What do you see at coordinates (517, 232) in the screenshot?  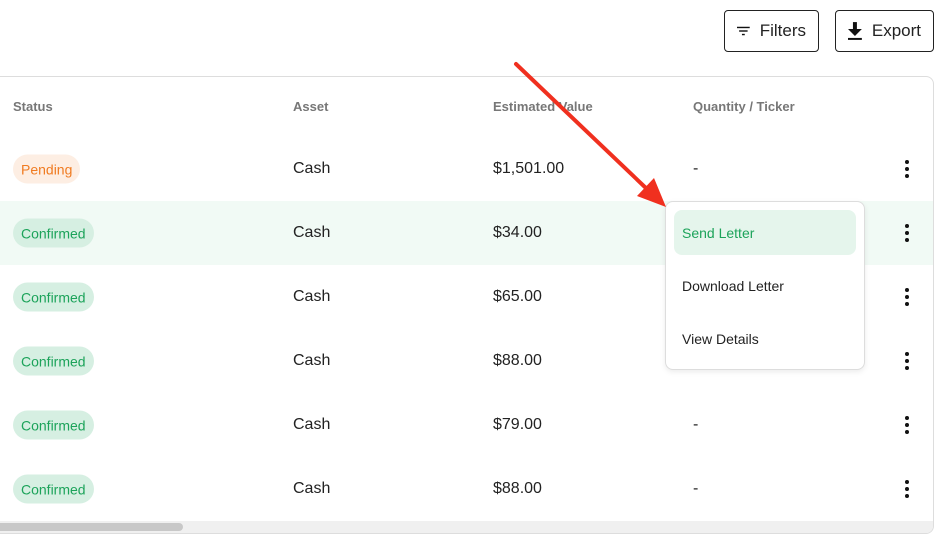 I see `estimated-value-cell: $34.00` at bounding box center [517, 232].